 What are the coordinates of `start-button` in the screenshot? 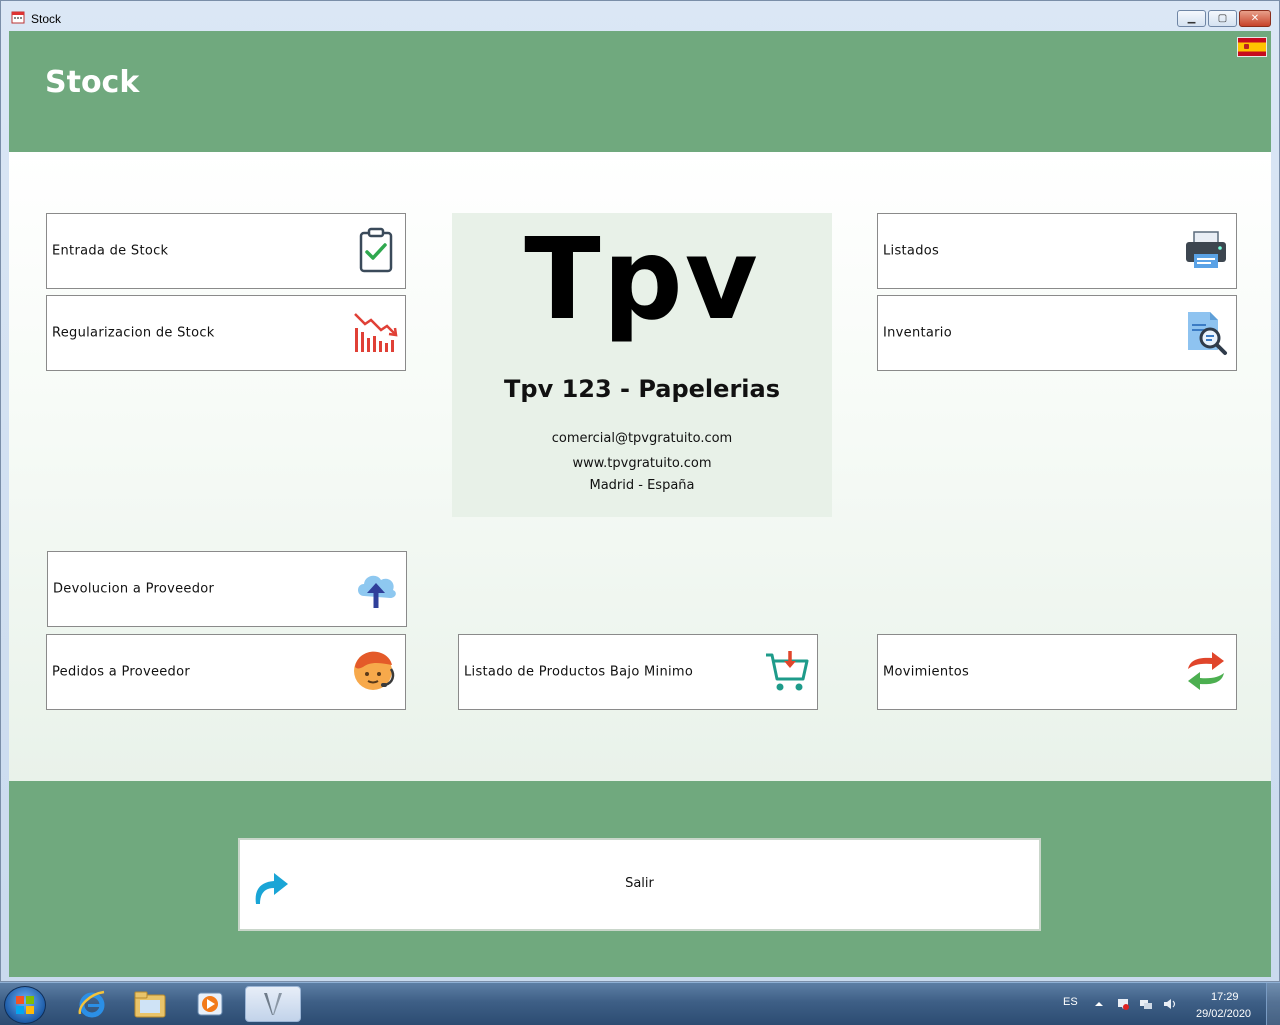 It's located at (25, 1005).